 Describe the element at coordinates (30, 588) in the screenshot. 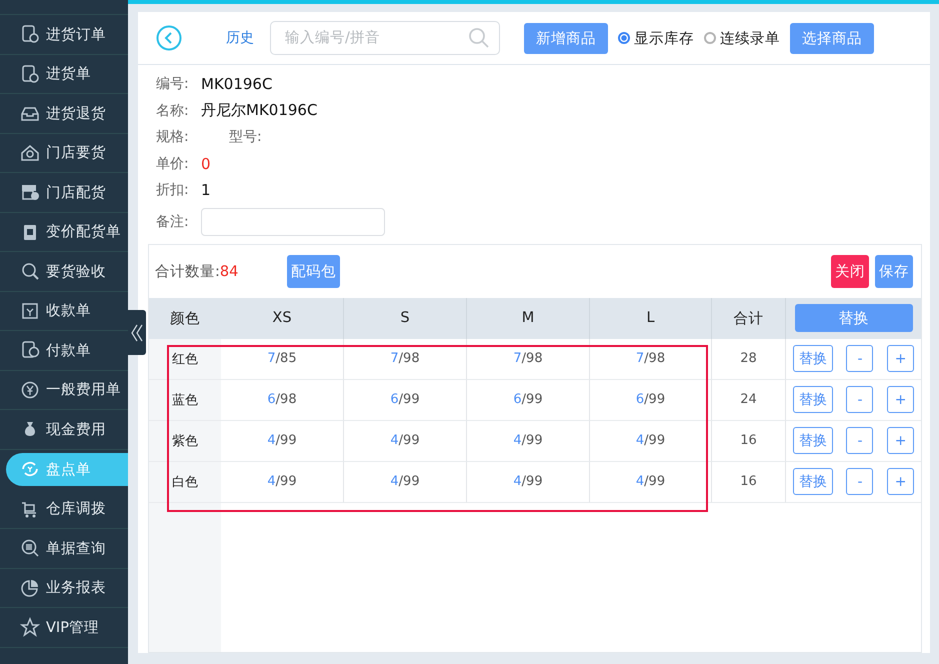

I see `pie-chart-icon` at that location.